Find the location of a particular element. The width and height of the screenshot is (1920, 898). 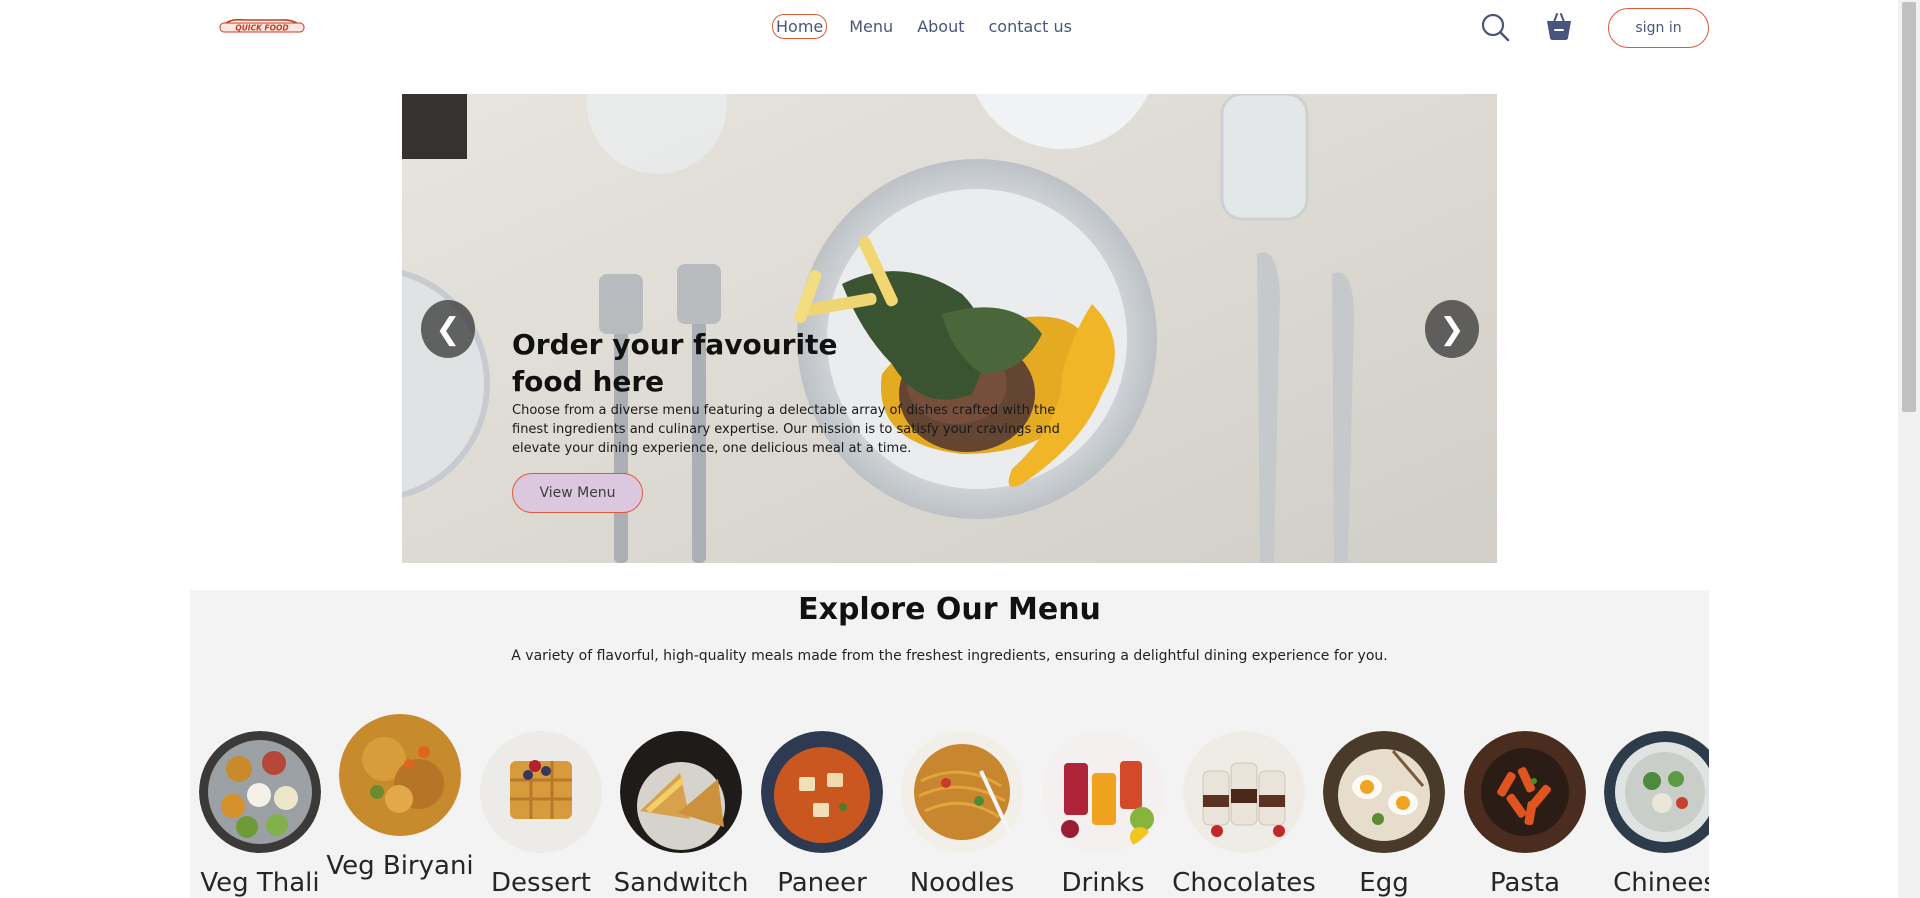

drinks-image is located at coordinates (1103, 792).